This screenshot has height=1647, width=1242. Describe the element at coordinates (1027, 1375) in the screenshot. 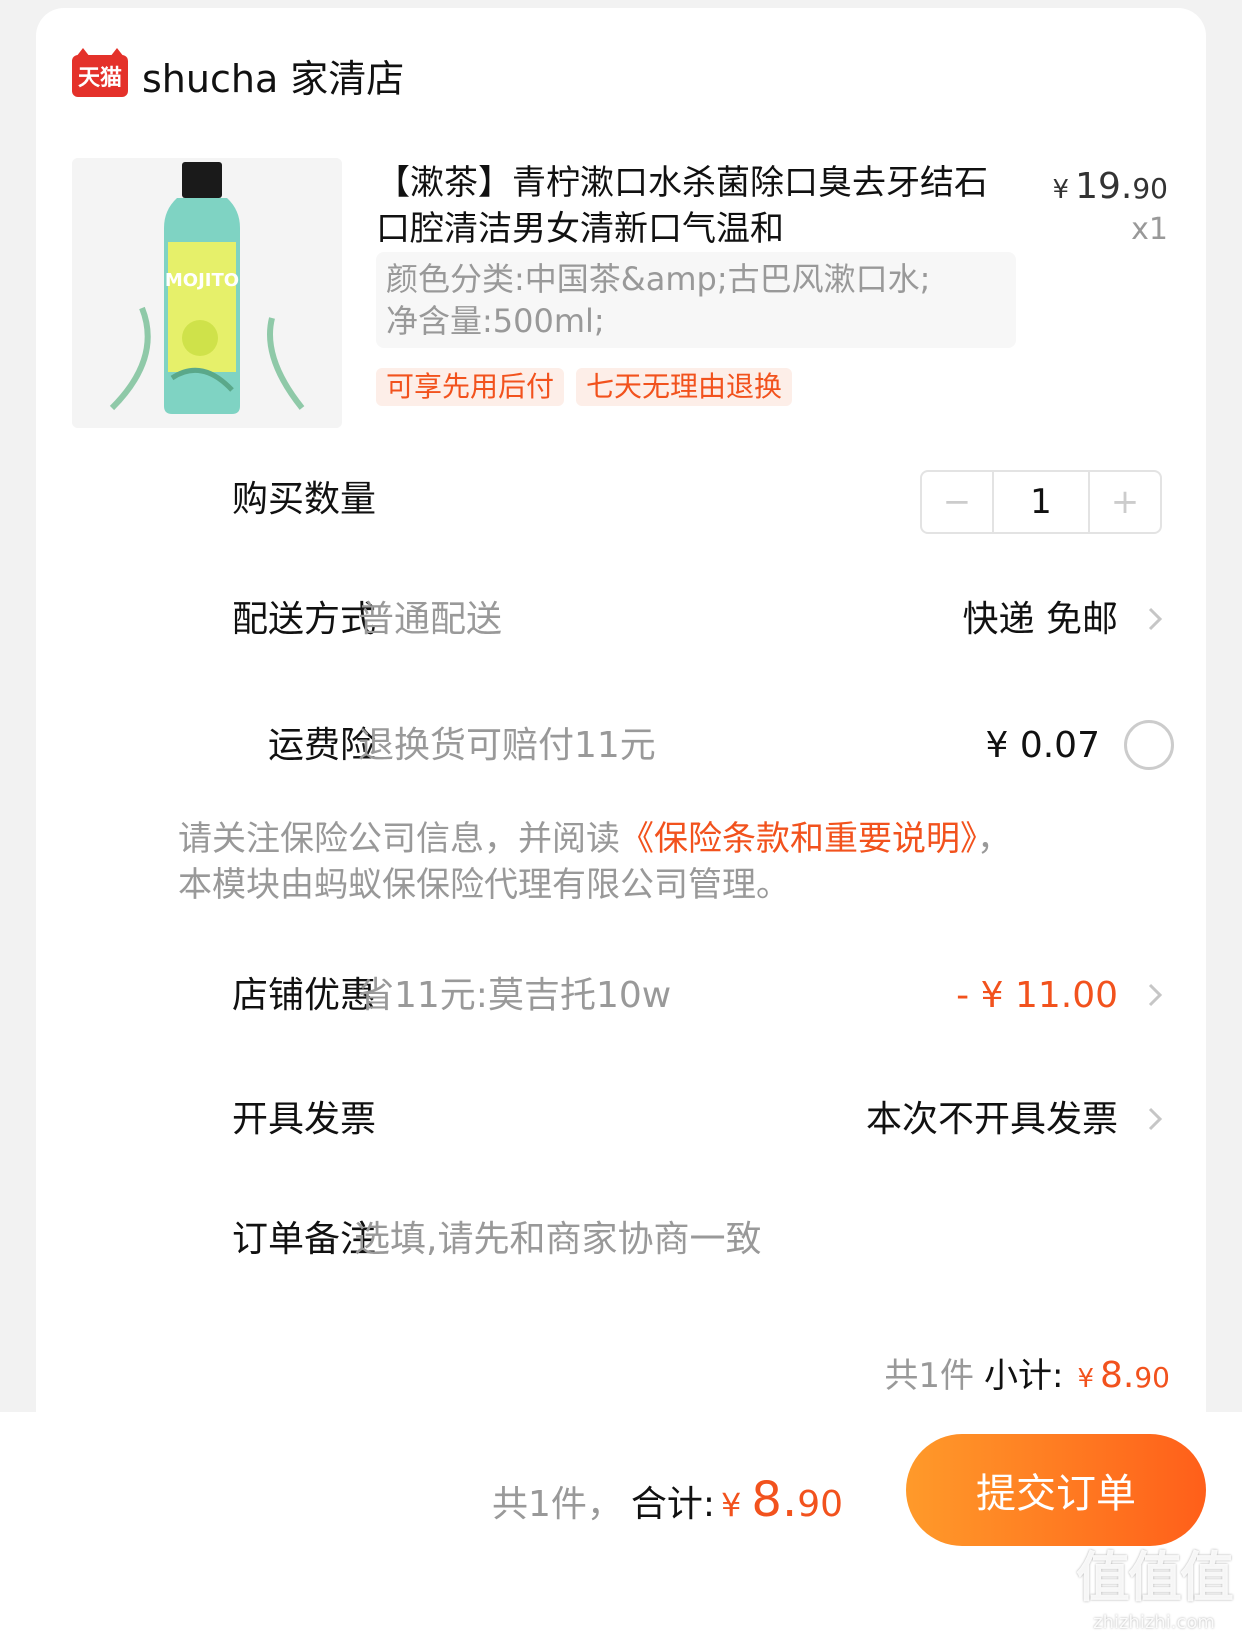

I see `subtotal: 共1件 小计: ¥8.90` at that location.